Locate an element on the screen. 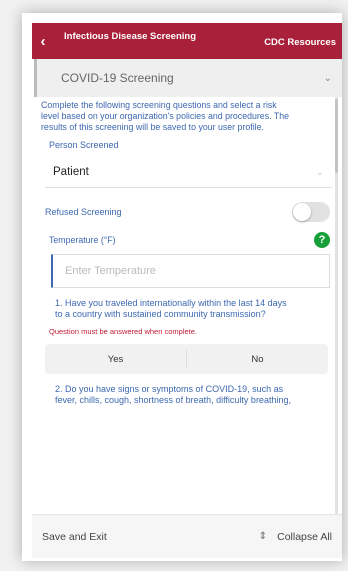 The image size is (348, 571). accordion-title: COVID-19 Screening is located at coordinates (117, 78).